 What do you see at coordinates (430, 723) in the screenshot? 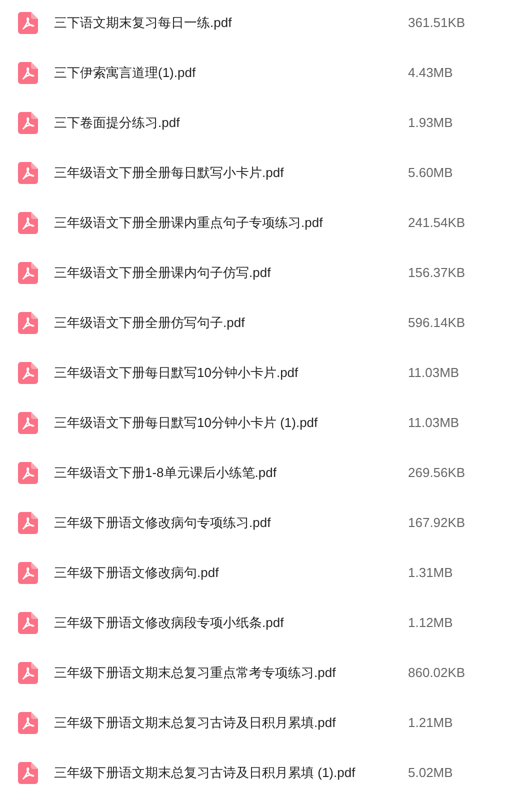
I see `file-size: 1.21MB` at bounding box center [430, 723].